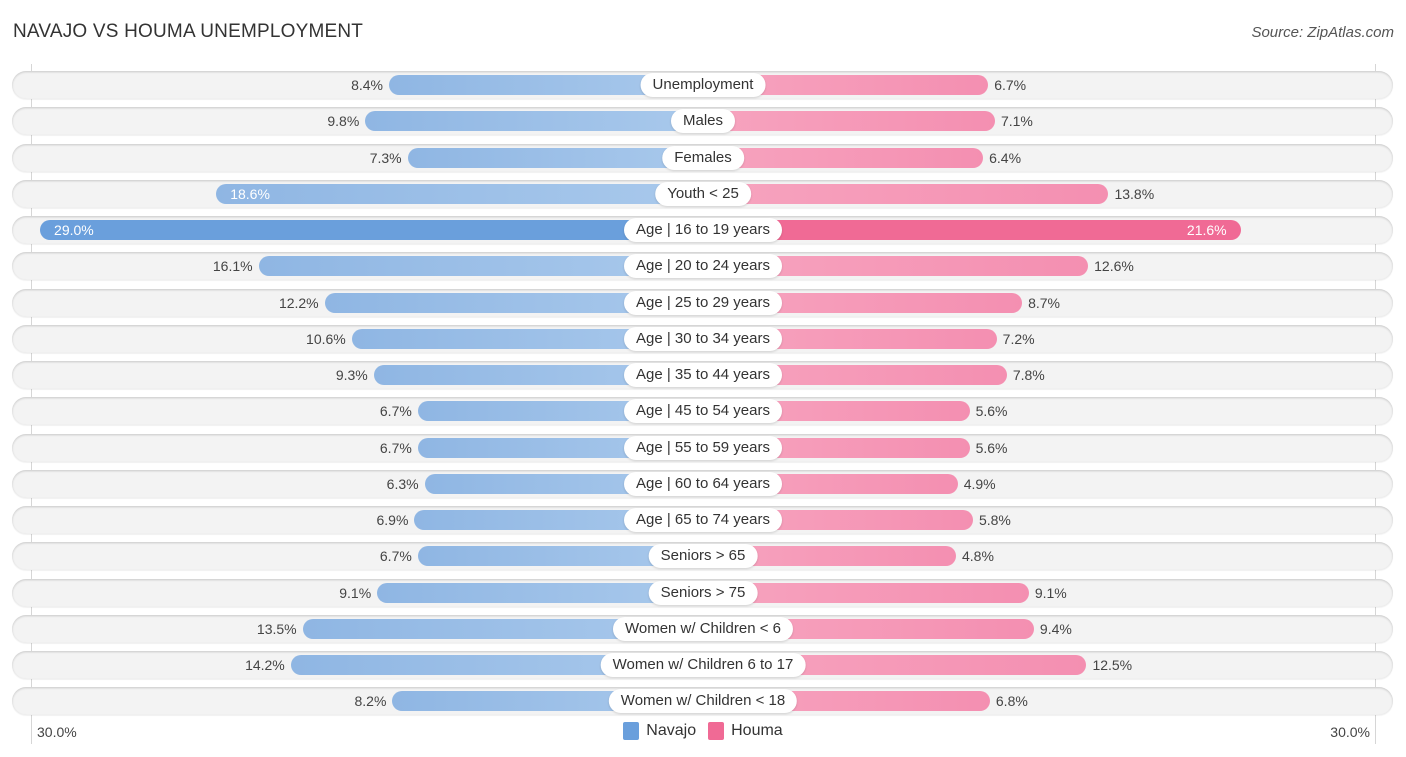 This screenshot has width=1406, height=757. I want to click on category-label-females: Females, so click(703, 157).